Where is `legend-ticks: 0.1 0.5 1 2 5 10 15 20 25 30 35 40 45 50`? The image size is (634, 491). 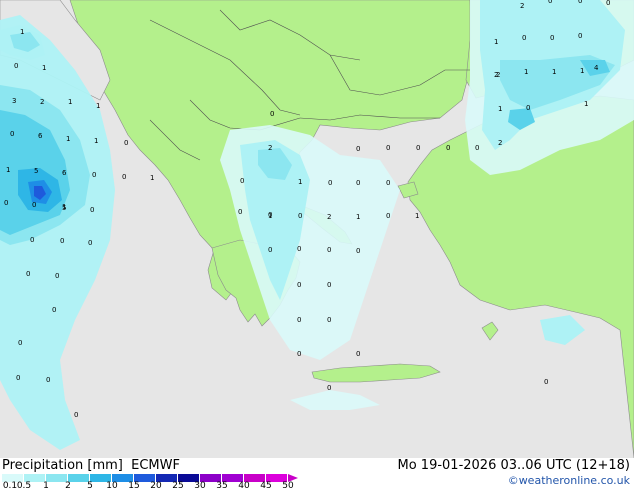
legend-ticks: 0.1 0.5 1 2 5 10 15 20 25 30 35 40 45 50 is located at coordinates (170, 486).